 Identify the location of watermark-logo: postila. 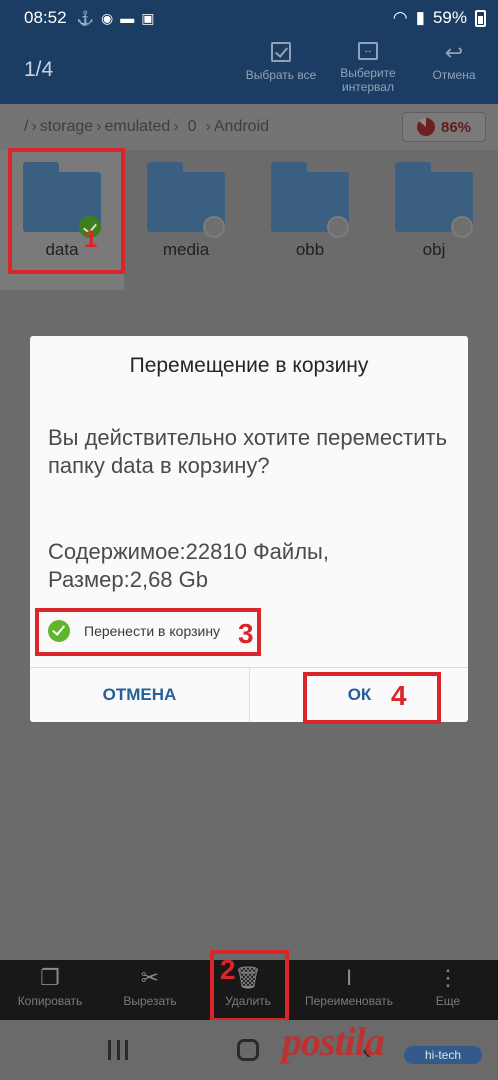
(333, 1041).